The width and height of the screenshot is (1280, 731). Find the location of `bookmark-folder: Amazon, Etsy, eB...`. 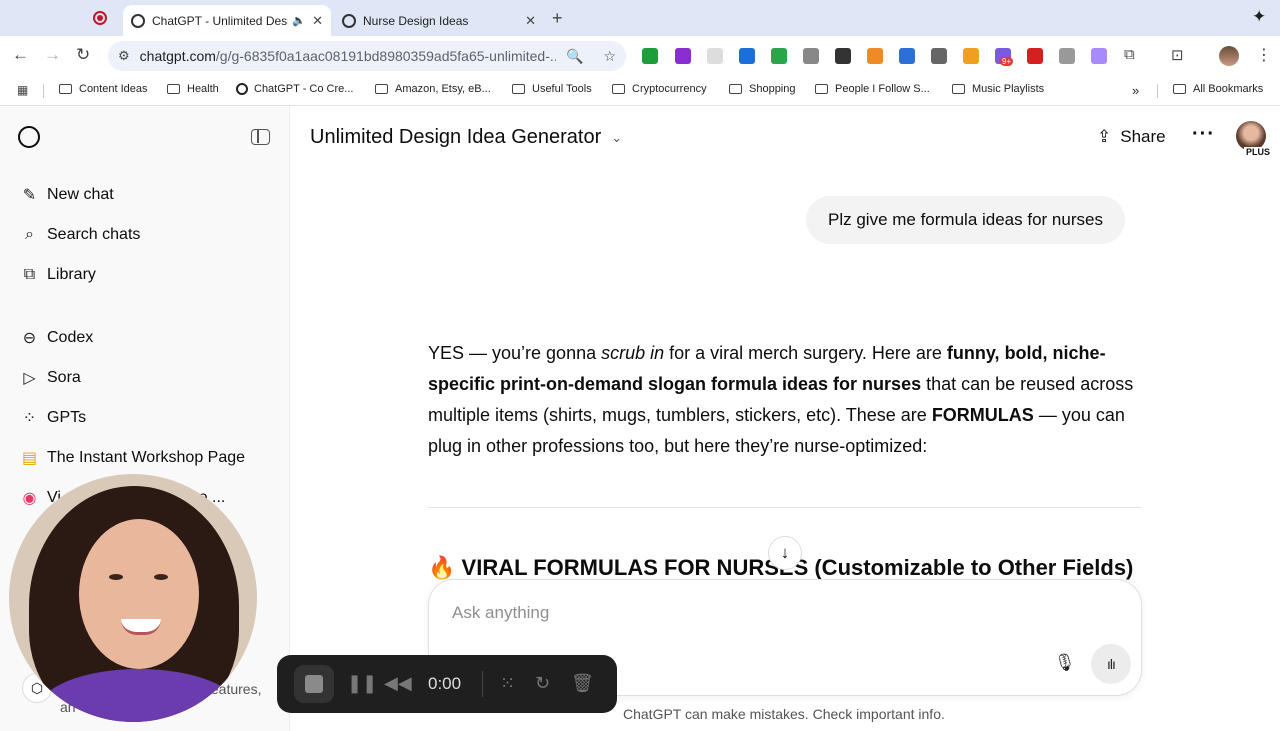

bookmark-folder: Amazon, Etsy, eB... is located at coordinates (433, 89).